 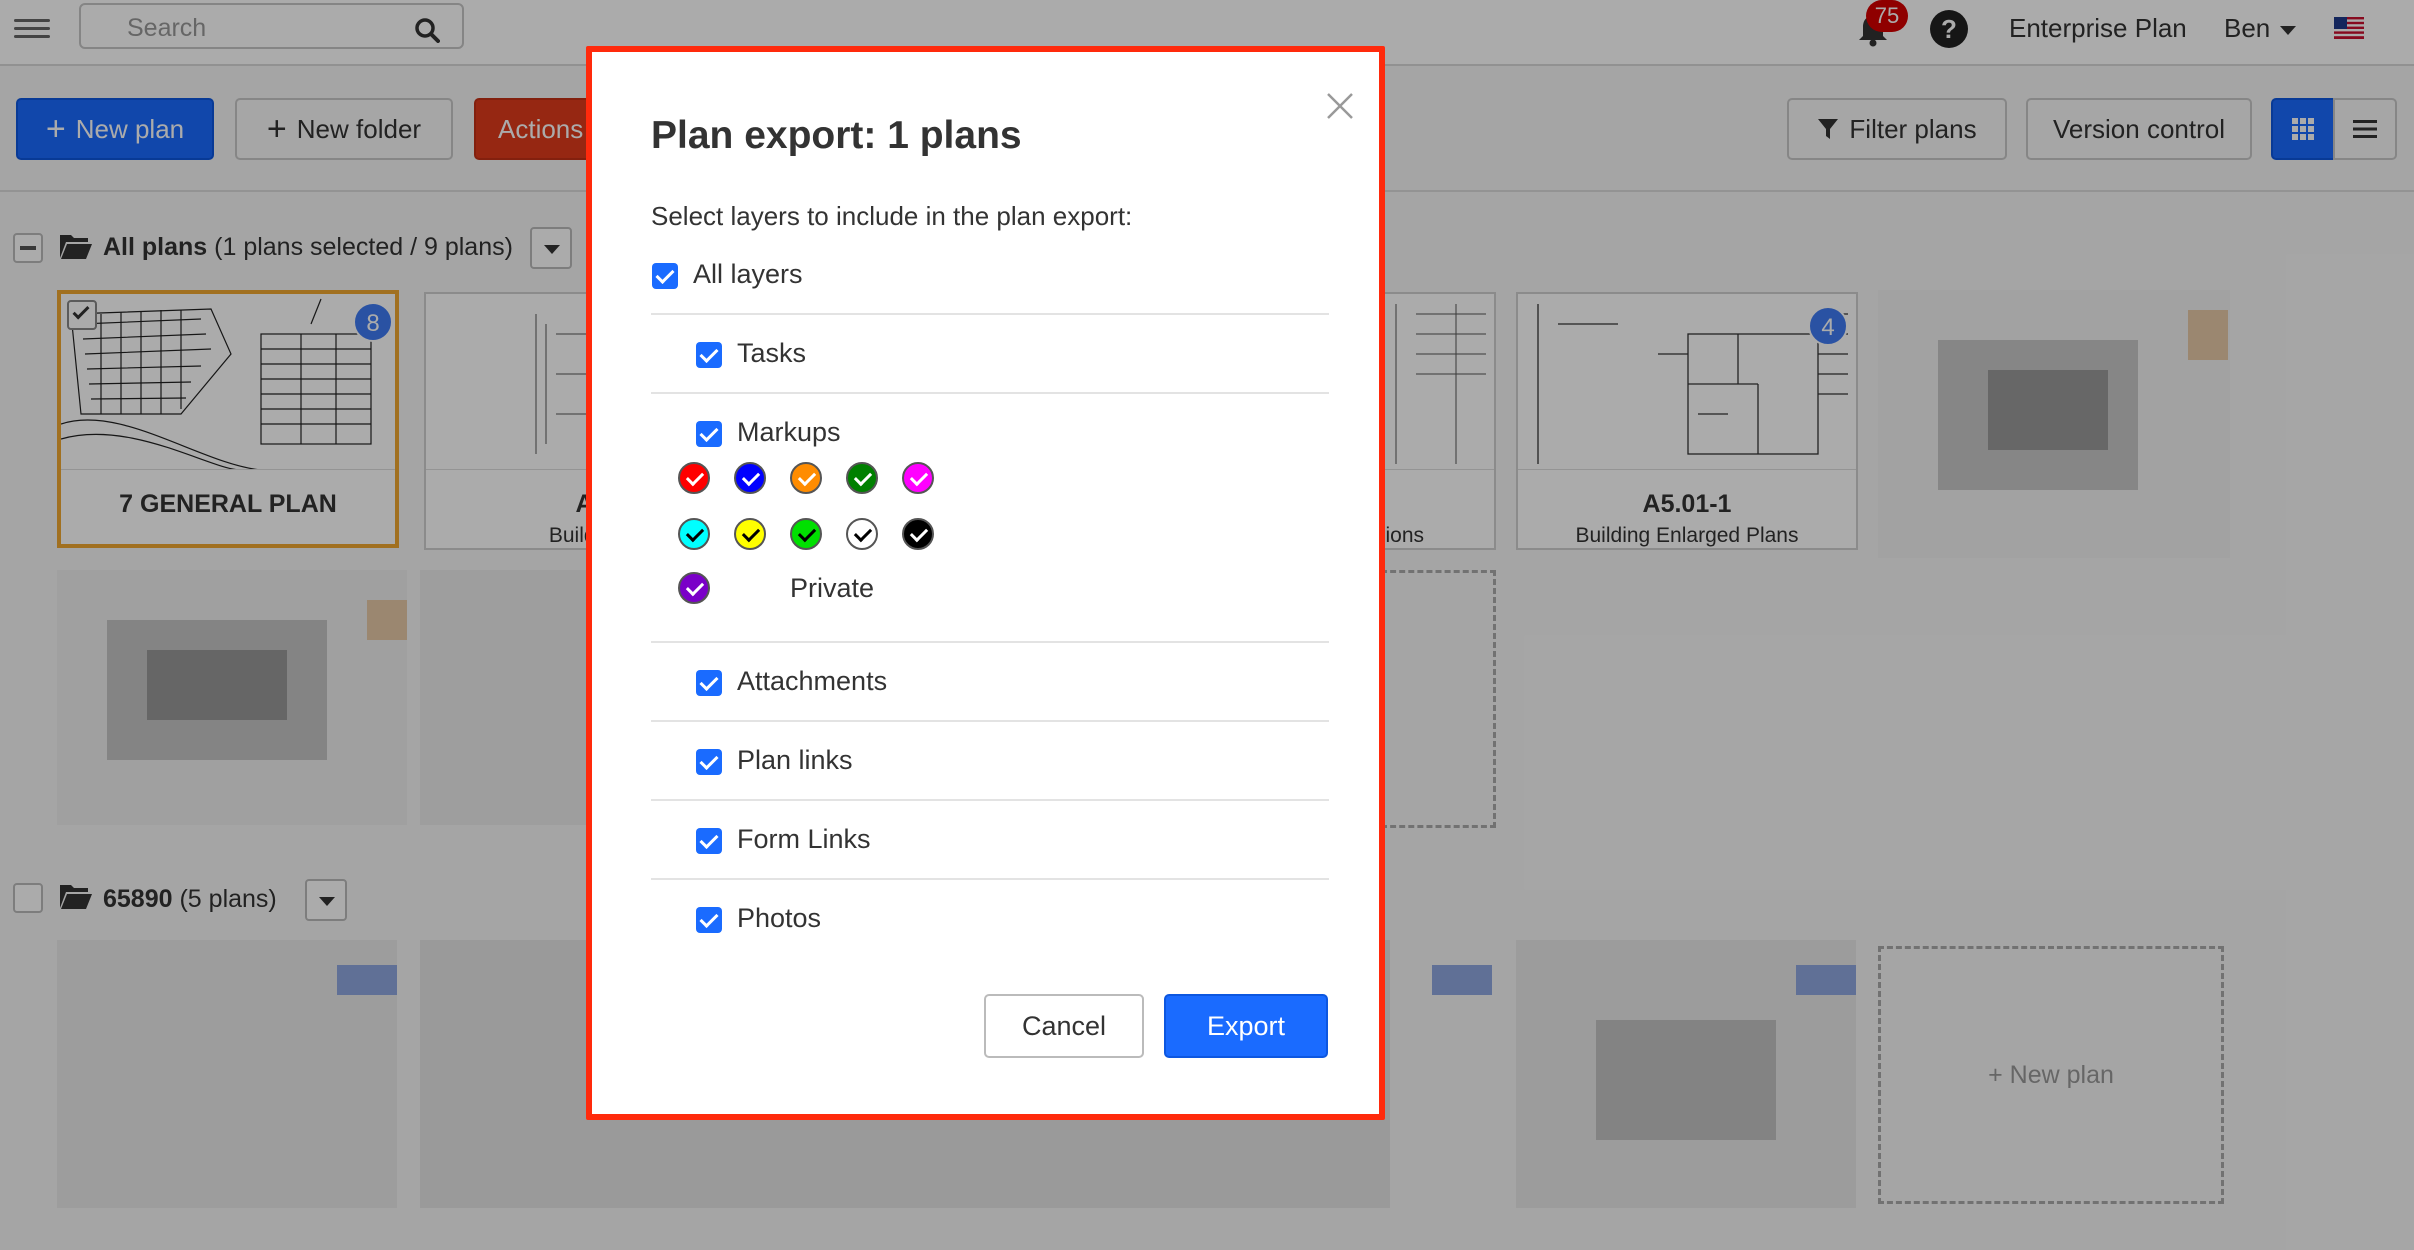 What do you see at coordinates (709, 355) in the screenshot?
I see `tasks-checkbox` at bounding box center [709, 355].